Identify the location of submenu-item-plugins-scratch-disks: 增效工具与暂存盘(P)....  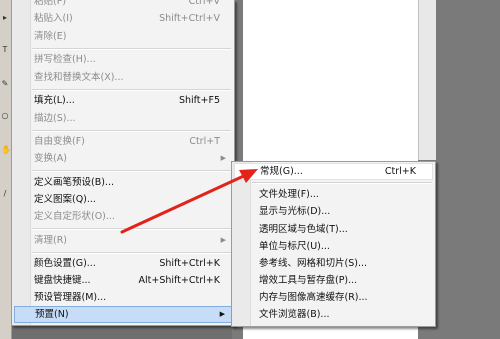
(342, 280).